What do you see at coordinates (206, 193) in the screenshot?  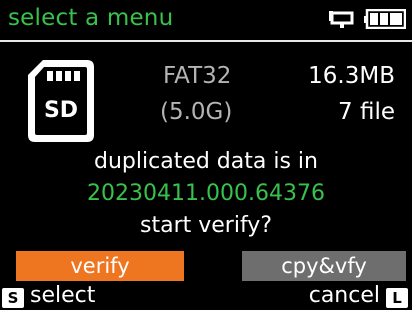 I see `folder-name: 20230411.000.64376` at bounding box center [206, 193].